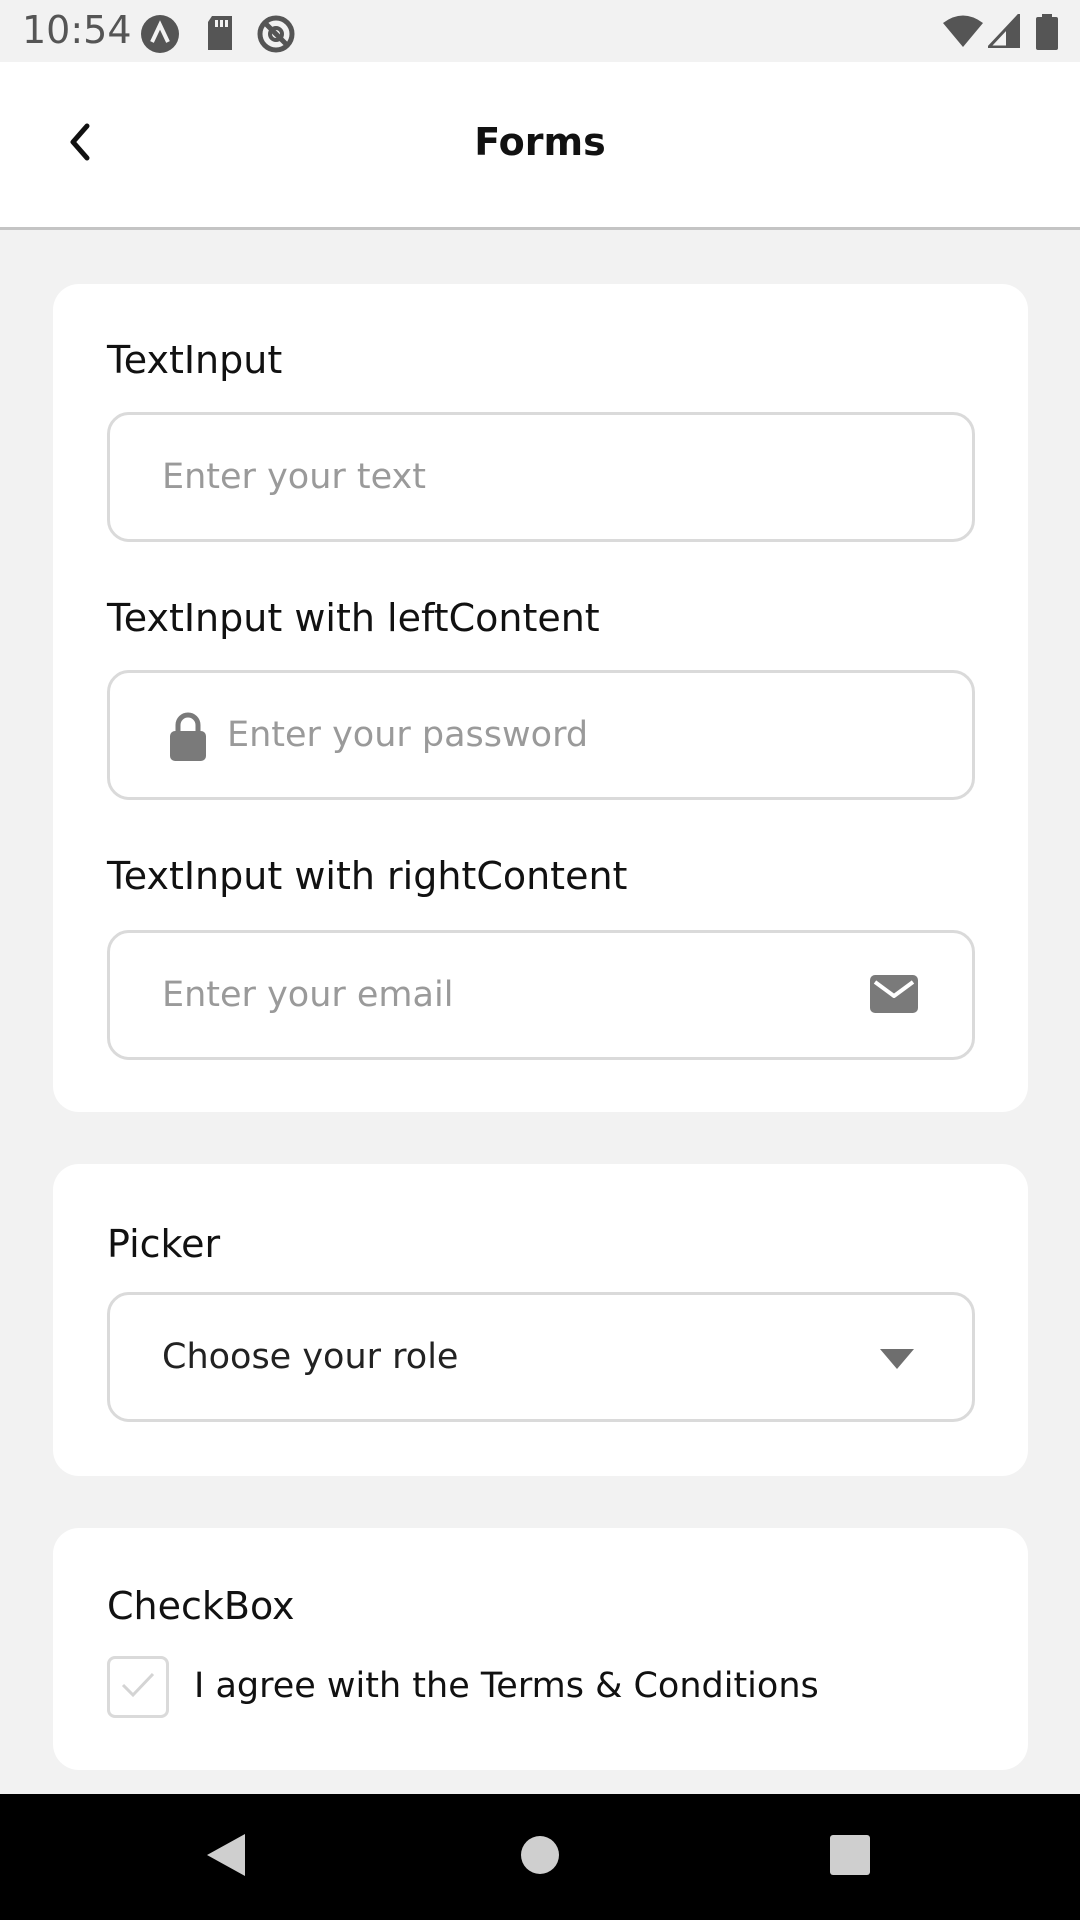  I want to click on sd-card-icon, so click(220, 35).